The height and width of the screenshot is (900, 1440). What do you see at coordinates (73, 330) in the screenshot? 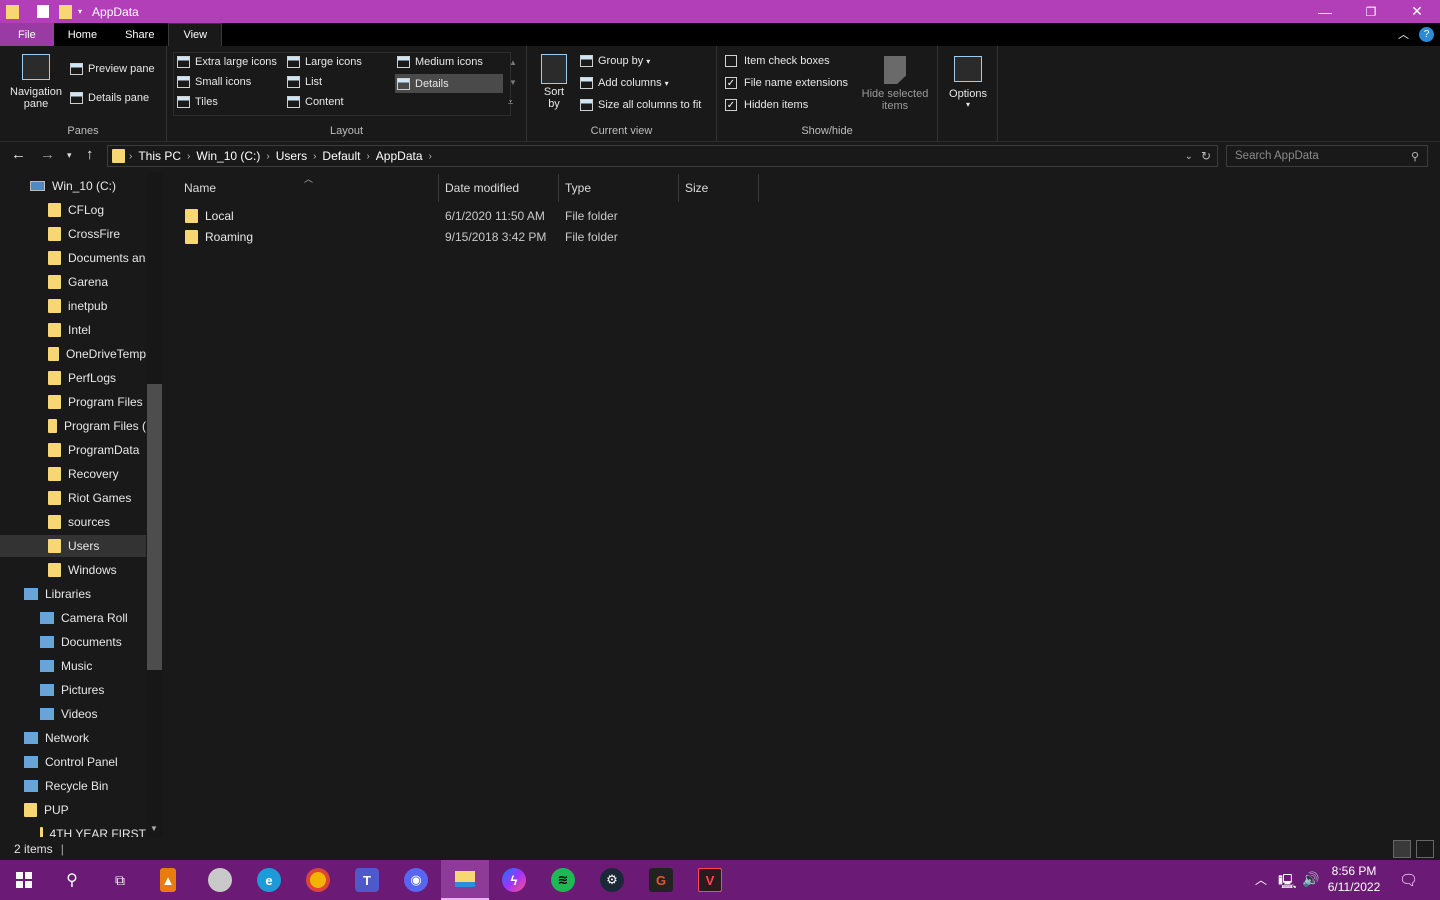
I see `nav-item: Intel` at bounding box center [73, 330].